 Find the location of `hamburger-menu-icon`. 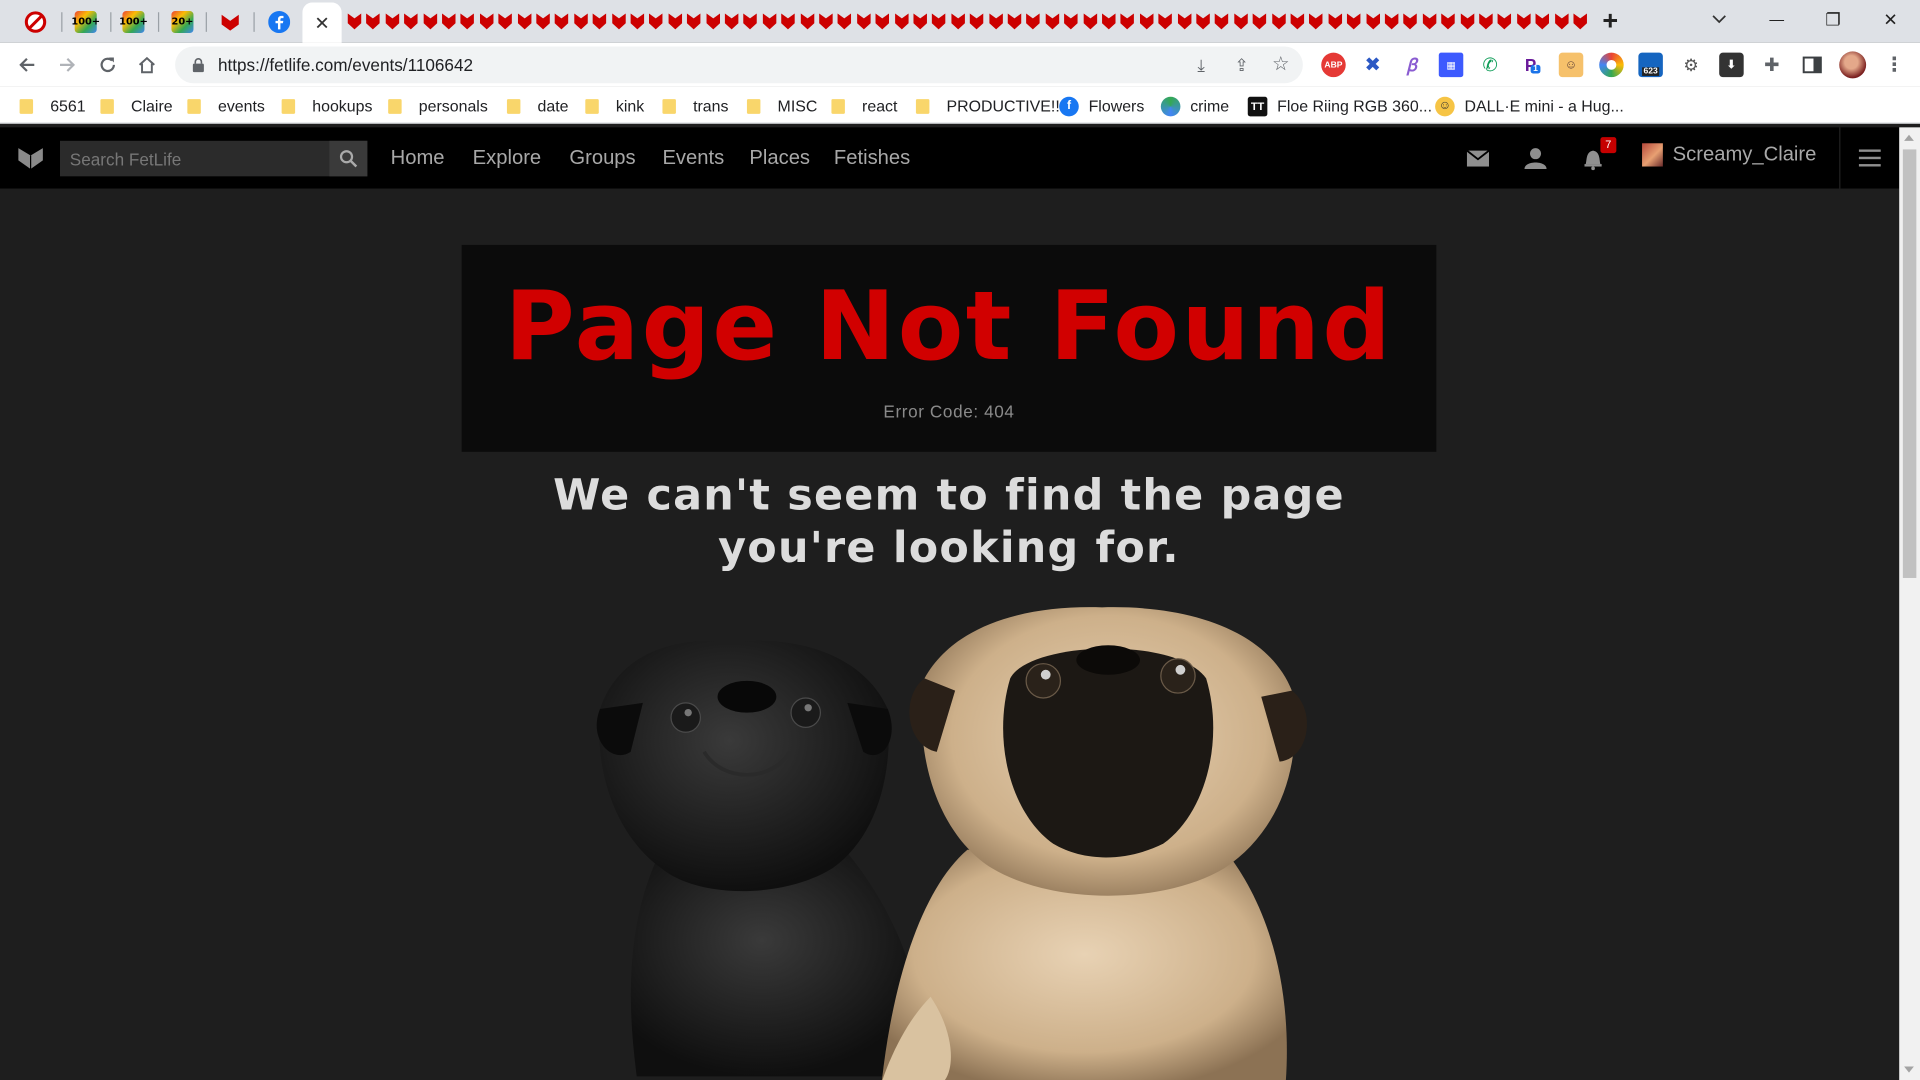

hamburger-menu-icon is located at coordinates (1869, 158).